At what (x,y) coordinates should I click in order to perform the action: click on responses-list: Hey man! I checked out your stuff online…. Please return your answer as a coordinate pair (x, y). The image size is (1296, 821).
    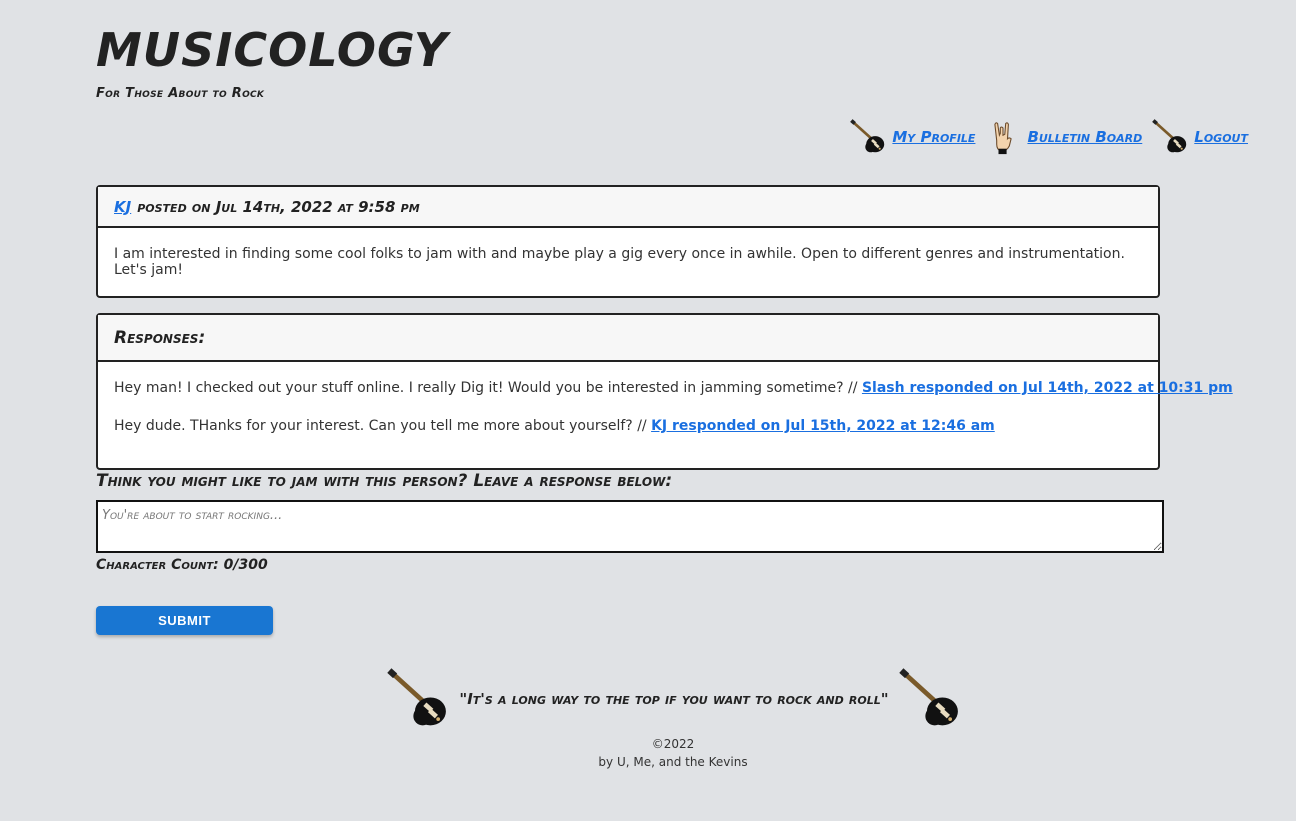
    Looking at the image, I should click on (665, 398).